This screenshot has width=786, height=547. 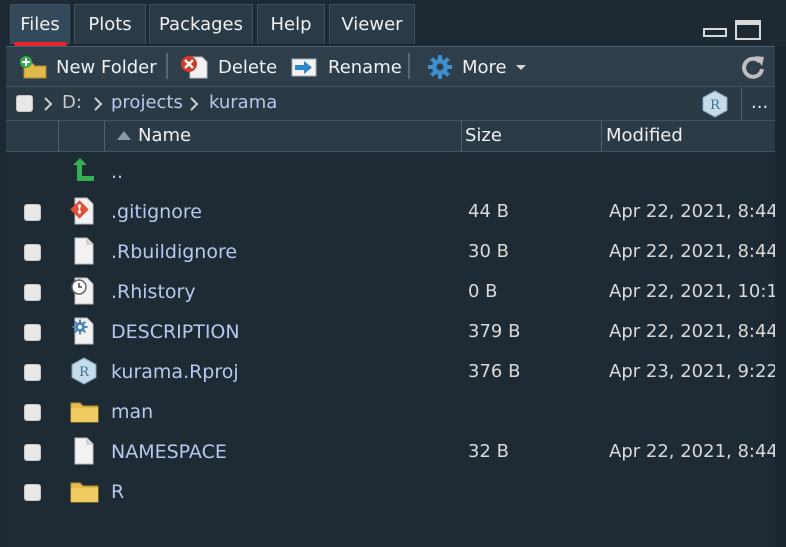 What do you see at coordinates (644, 136) in the screenshot?
I see `column-header-modified: Modified` at bounding box center [644, 136].